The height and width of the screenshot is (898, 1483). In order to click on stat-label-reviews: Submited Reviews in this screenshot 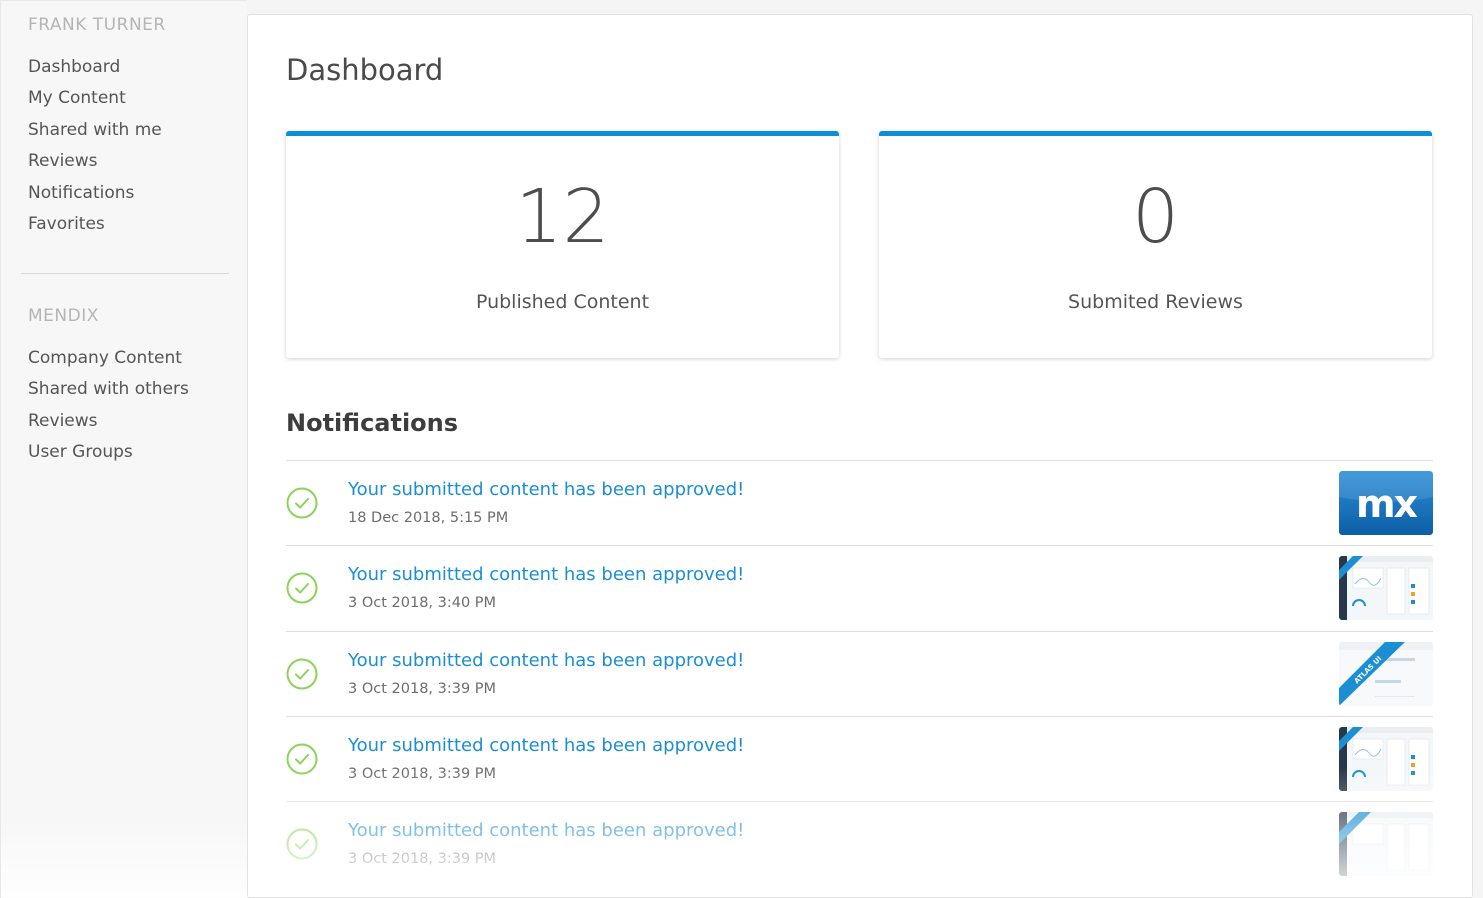, I will do `click(1155, 302)`.